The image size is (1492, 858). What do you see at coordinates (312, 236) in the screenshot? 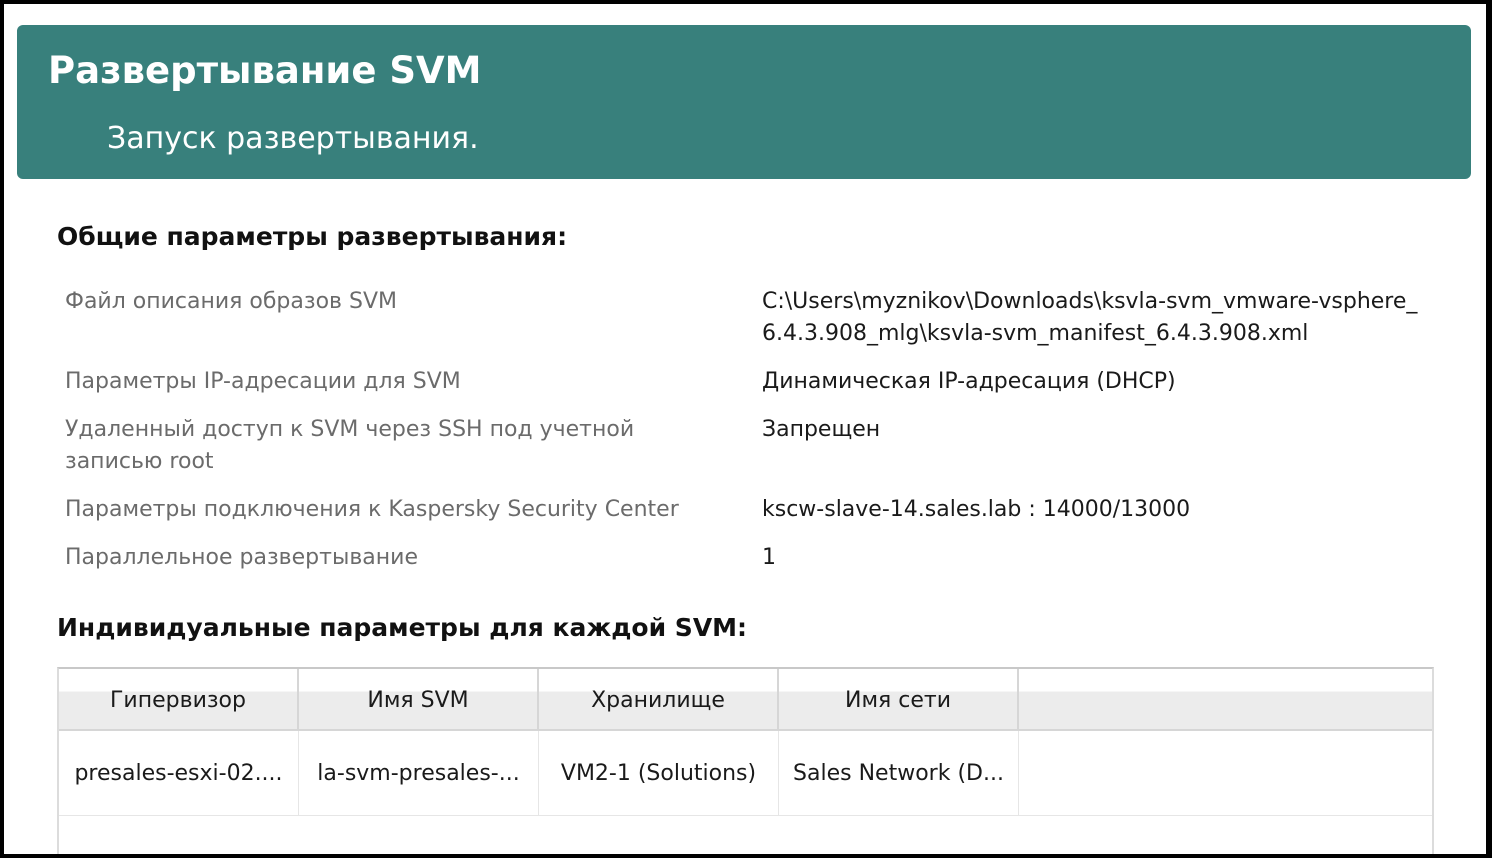
I see `general-params-heading: Общие параметры развертывания:` at bounding box center [312, 236].